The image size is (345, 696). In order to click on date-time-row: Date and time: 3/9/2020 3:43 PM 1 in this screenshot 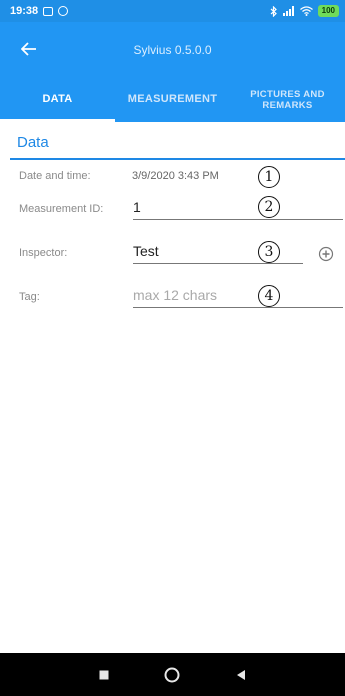, I will do `click(172, 178)`.